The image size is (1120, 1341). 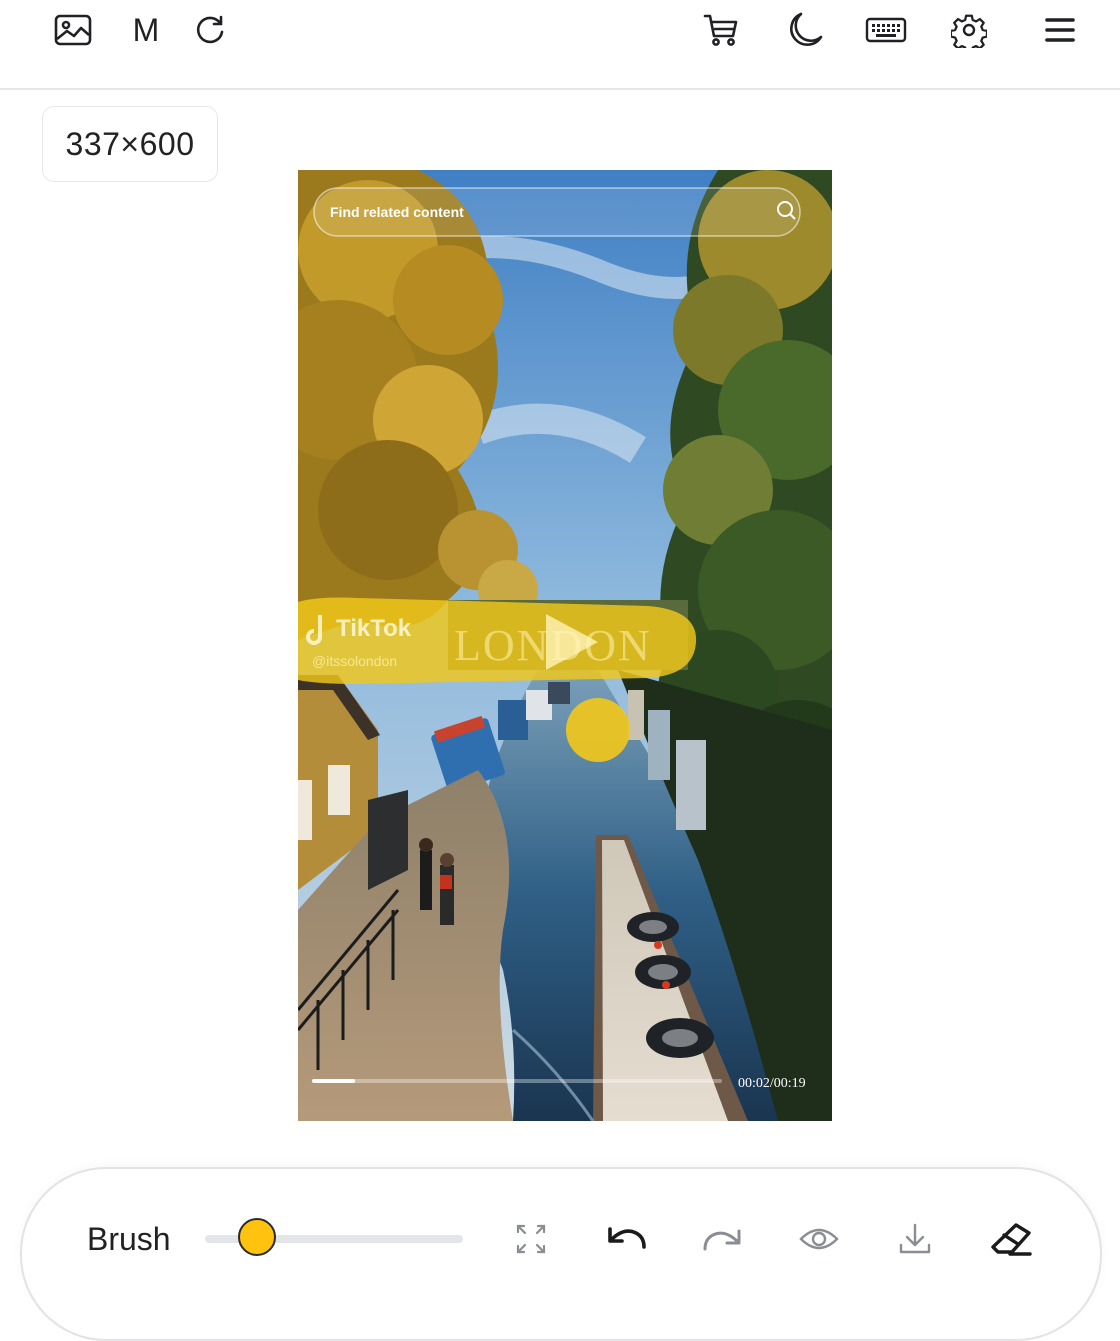 What do you see at coordinates (1060, 30) in the screenshot?
I see `menu-icon` at bounding box center [1060, 30].